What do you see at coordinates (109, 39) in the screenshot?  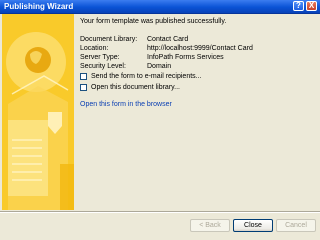 I see `document-library-label: Document Library:` at bounding box center [109, 39].